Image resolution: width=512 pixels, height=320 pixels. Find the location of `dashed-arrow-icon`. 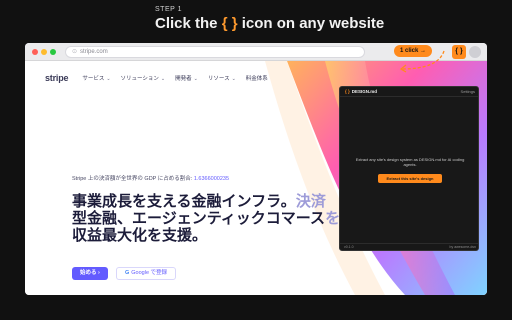

dashed-arrow-icon is located at coordinates (422, 61).